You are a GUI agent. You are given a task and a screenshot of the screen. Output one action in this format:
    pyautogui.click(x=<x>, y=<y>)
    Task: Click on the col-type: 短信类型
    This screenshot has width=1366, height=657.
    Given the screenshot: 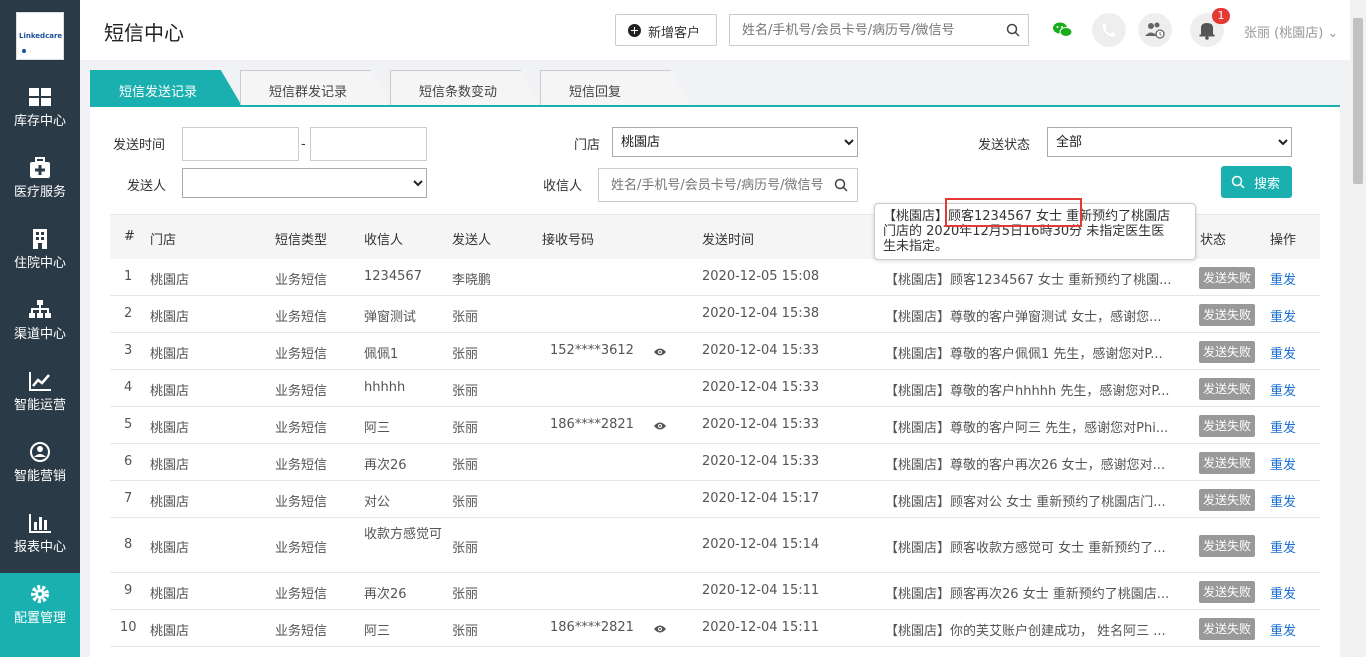 What is the action you would take?
    pyautogui.click(x=301, y=240)
    